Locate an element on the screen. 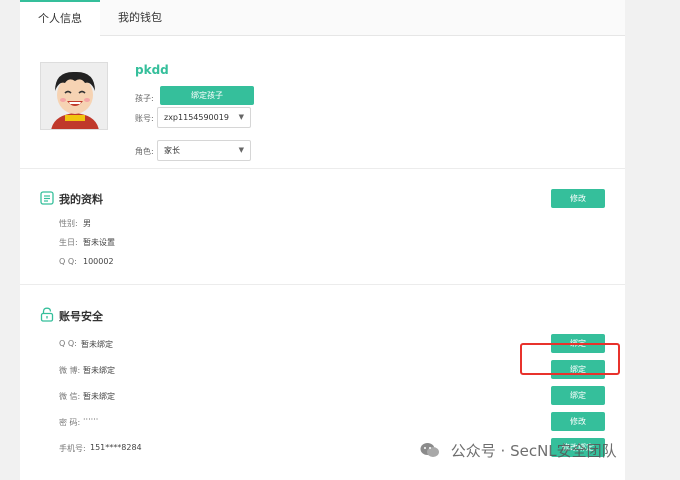  change-password-button: 修改 is located at coordinates (578, 421).